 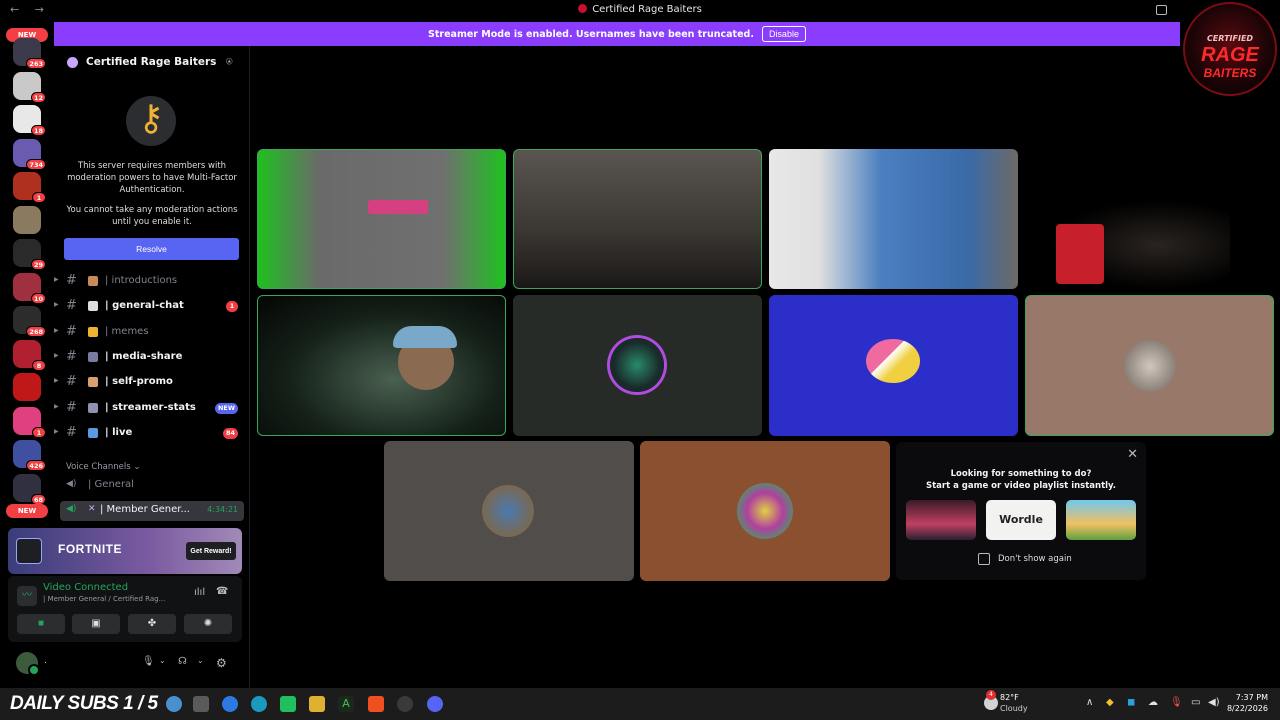 I want to click on server-icon: 12, so click(x=29, y=87).